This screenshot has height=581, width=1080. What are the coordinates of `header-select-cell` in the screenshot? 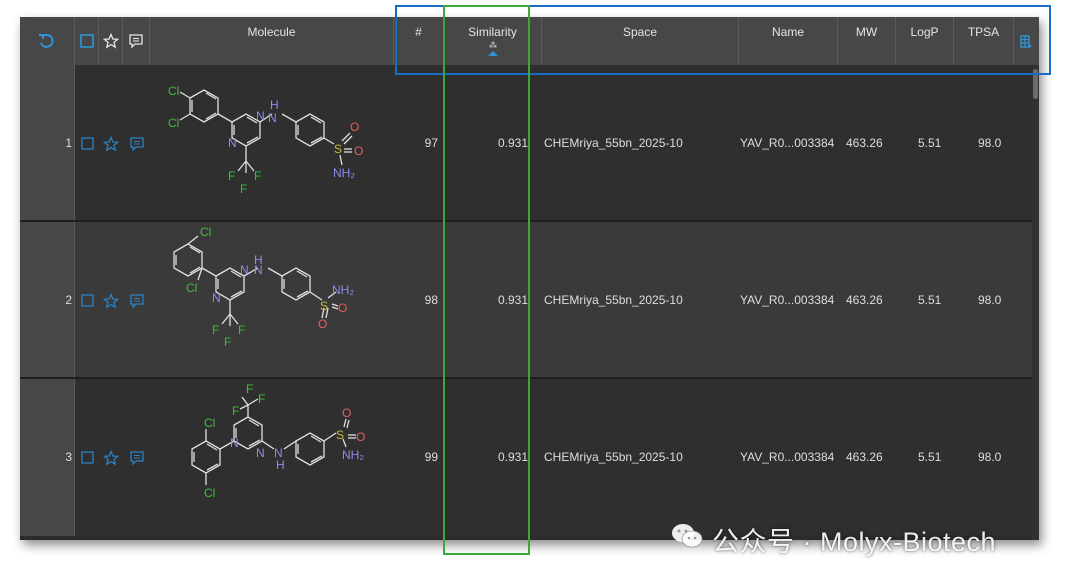 It's located at (87, 41).